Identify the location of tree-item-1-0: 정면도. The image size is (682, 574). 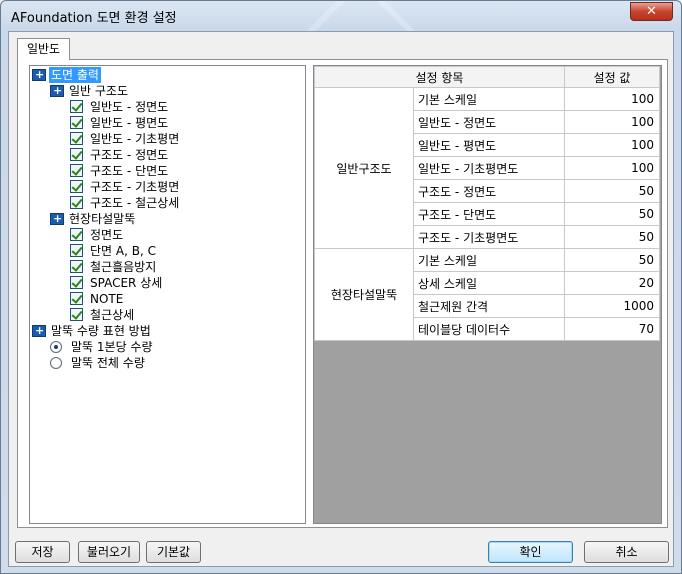
(97, 235).